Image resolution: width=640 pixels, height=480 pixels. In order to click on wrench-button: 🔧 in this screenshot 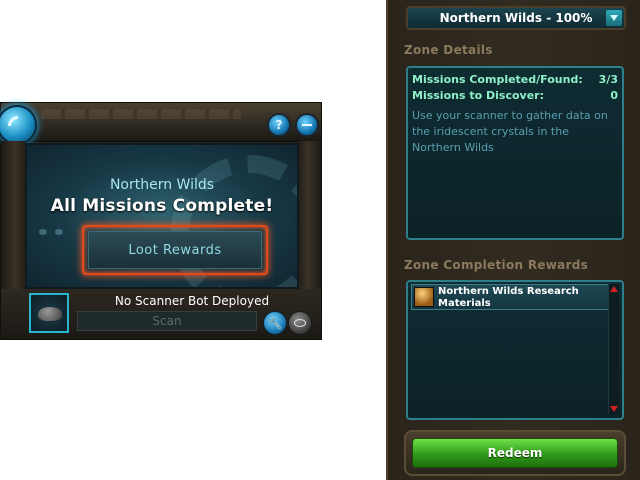, I will do `click(275, 323)`.